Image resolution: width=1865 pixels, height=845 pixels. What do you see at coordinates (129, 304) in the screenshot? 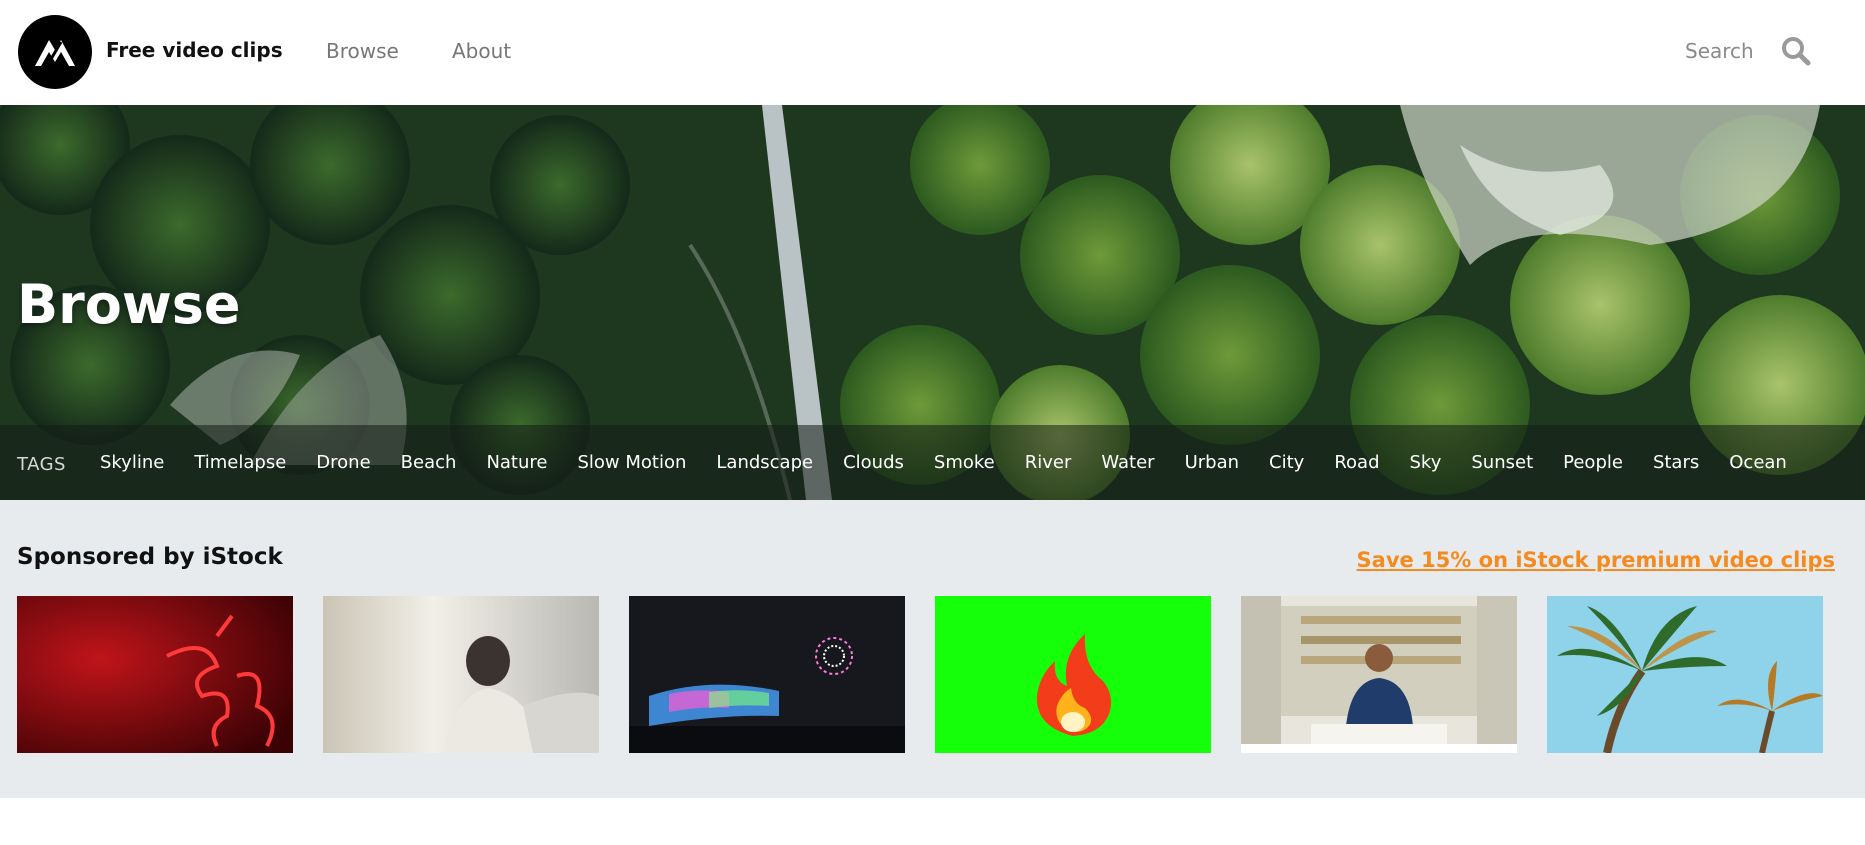
I see `page-title: Browse` at bounding box center [129, 304].